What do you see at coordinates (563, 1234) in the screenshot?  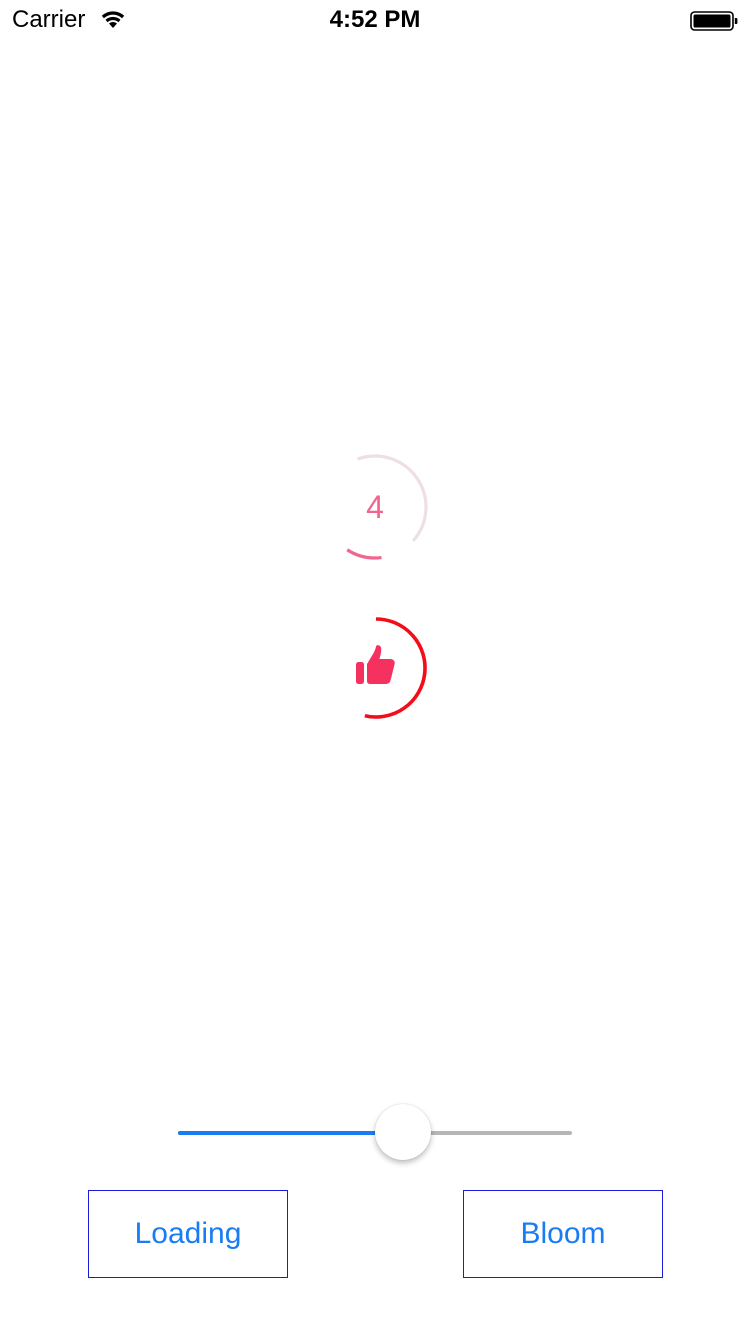 I see `bloom-button: Bloom` at bounding box center [563, 1234].